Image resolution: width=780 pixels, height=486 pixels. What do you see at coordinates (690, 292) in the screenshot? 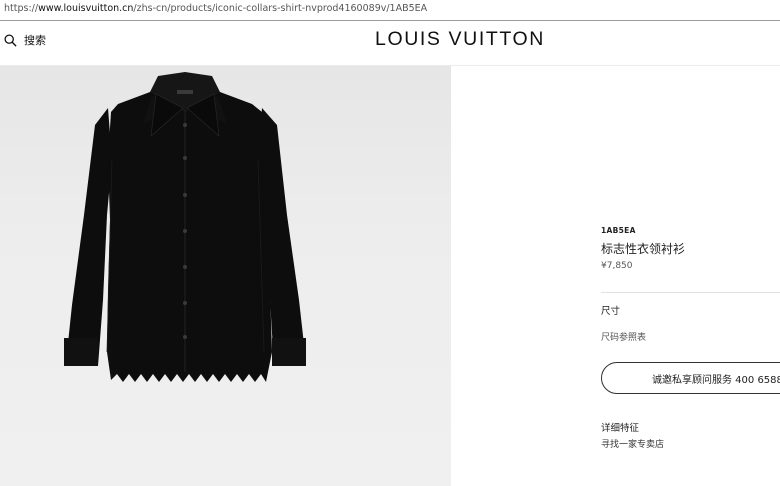
I see `divider` at bounding box center [690, 292].